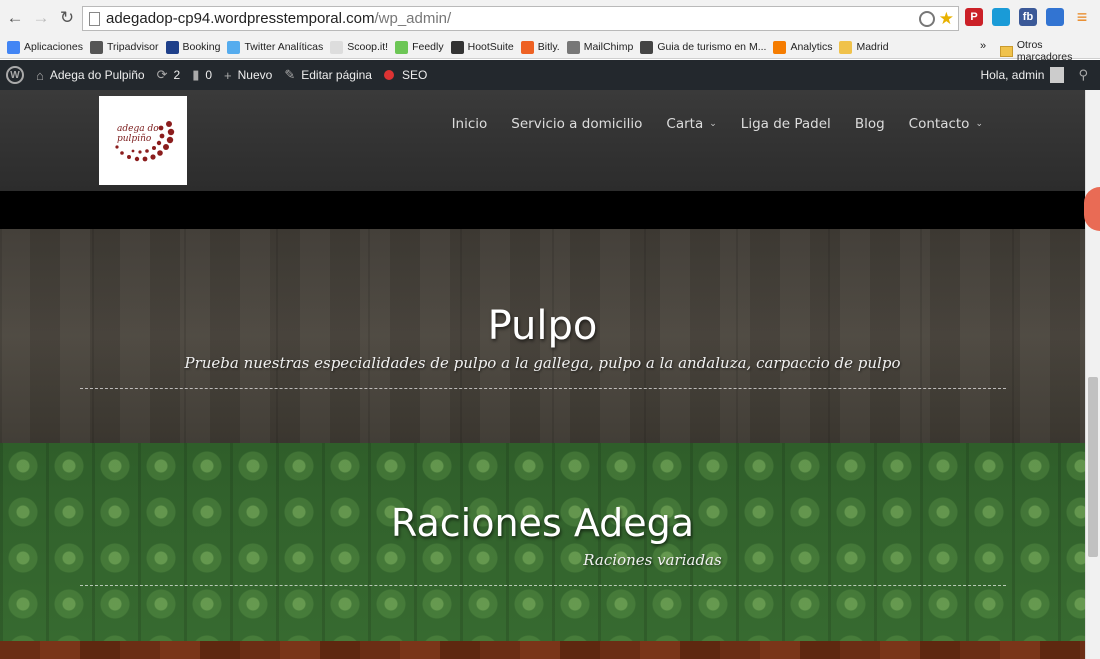  What do you see at coordinates (946, 19) in the screenshot?
I see `star-icon: ★` at bounding box center [946, 19].